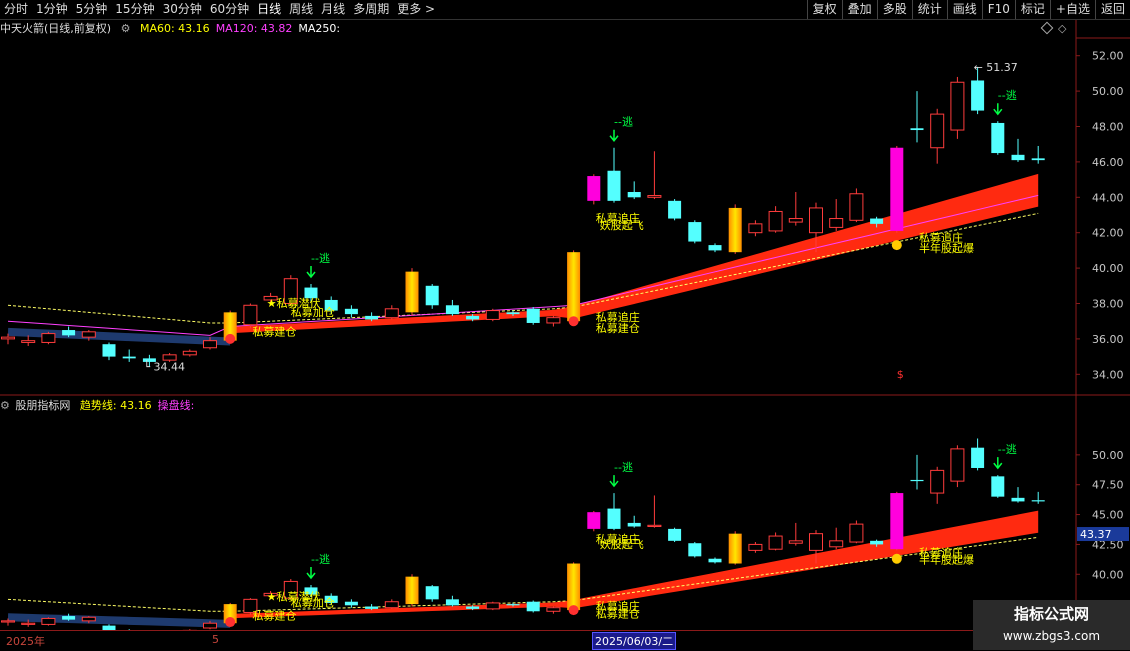  What do you see at coordinates (1108, 268) in the screenshot?
I see `y-tick-label: 40.00` at bounding box center [1108, 268].